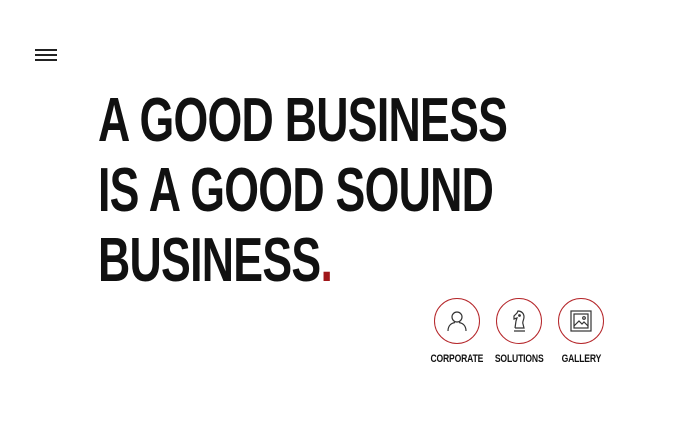 This screenshot has height=430, width=700. I want to click on nav-label-corporate: CORPORATE, so click(457, 359).